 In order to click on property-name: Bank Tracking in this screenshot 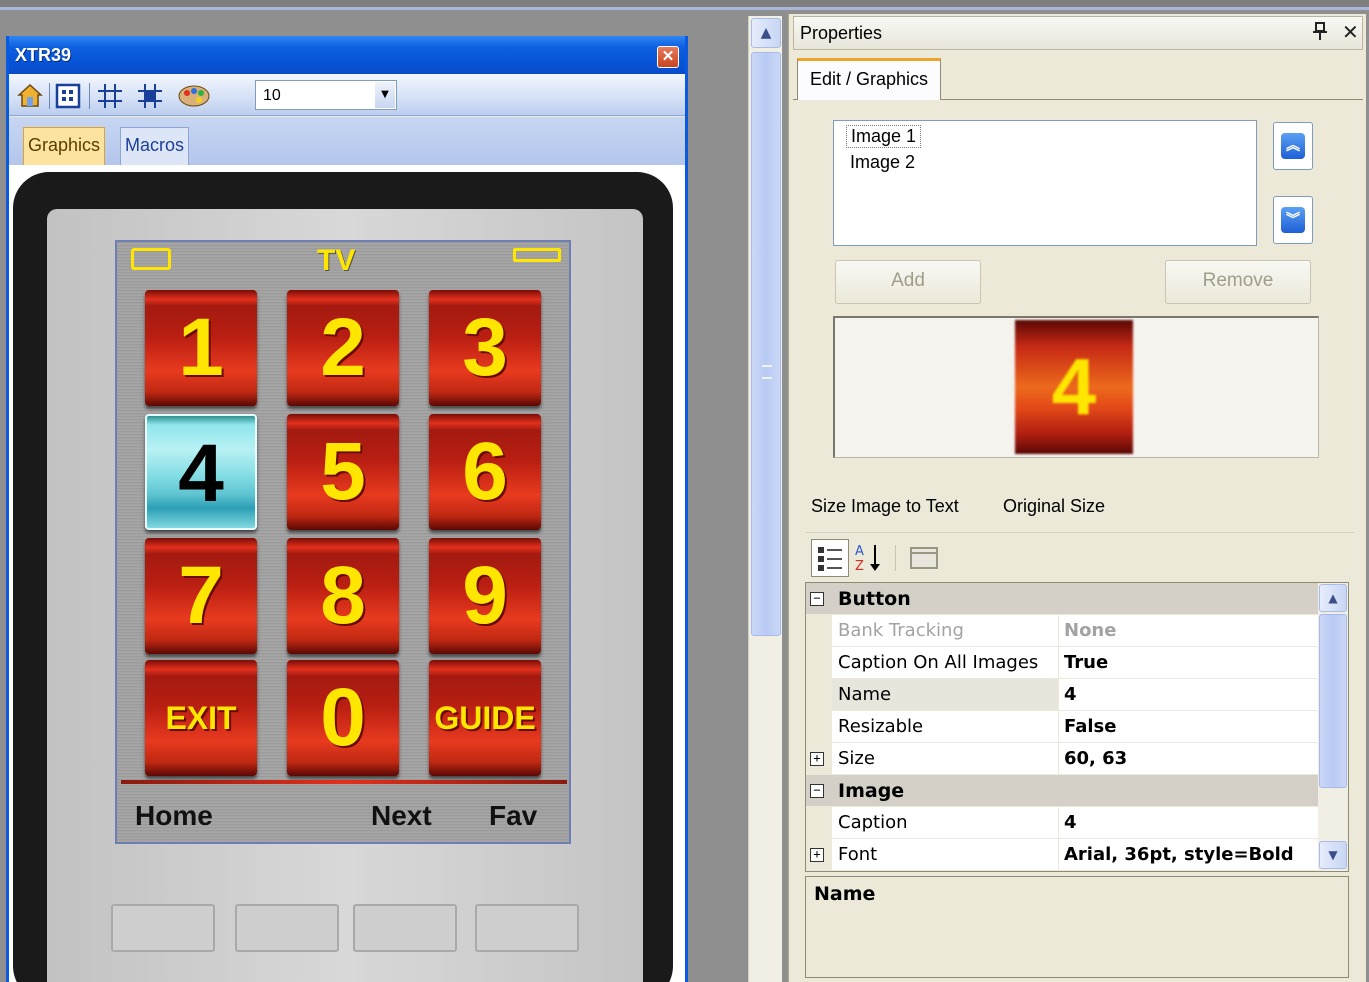, I will do `click(901, 630)`.